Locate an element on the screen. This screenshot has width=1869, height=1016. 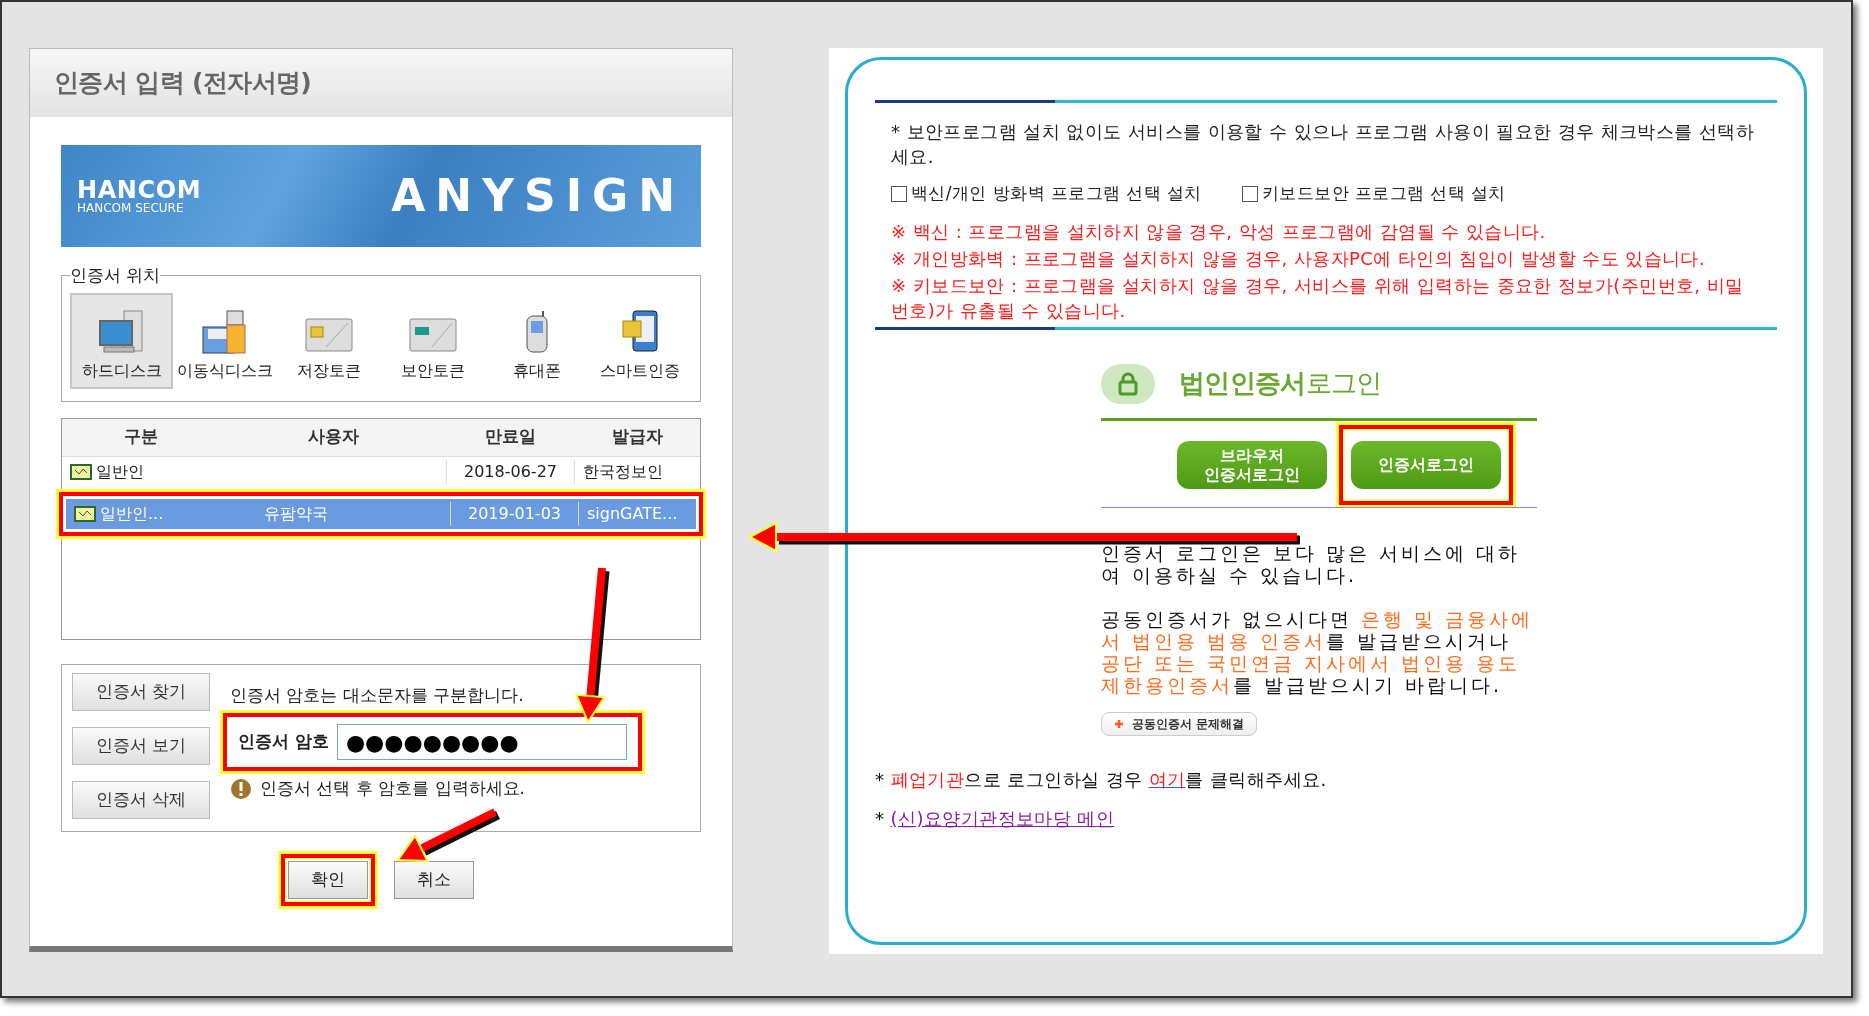
dialog-title: 인증서 입력 (전자서명) is located at coordinates (183, 83).